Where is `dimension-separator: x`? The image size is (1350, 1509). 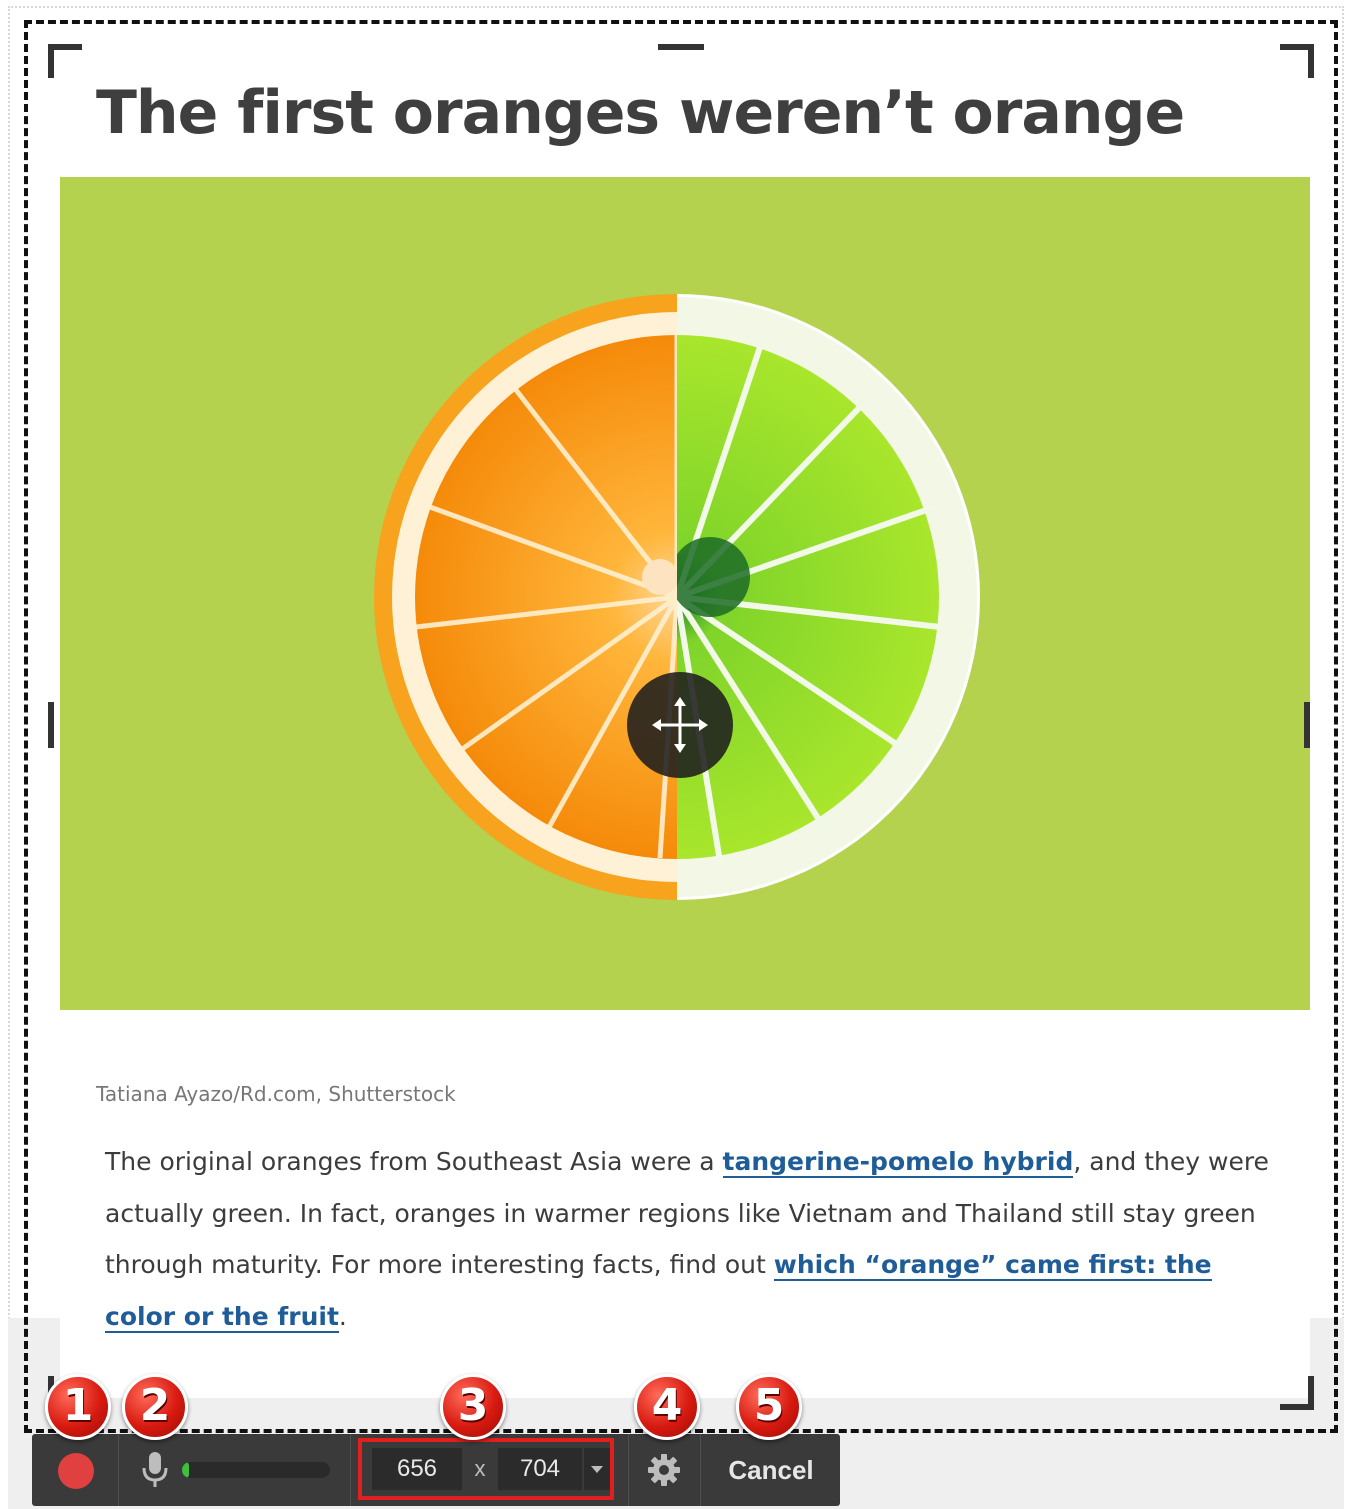
dimension-separator: x is located at coordinates (480, 1468).